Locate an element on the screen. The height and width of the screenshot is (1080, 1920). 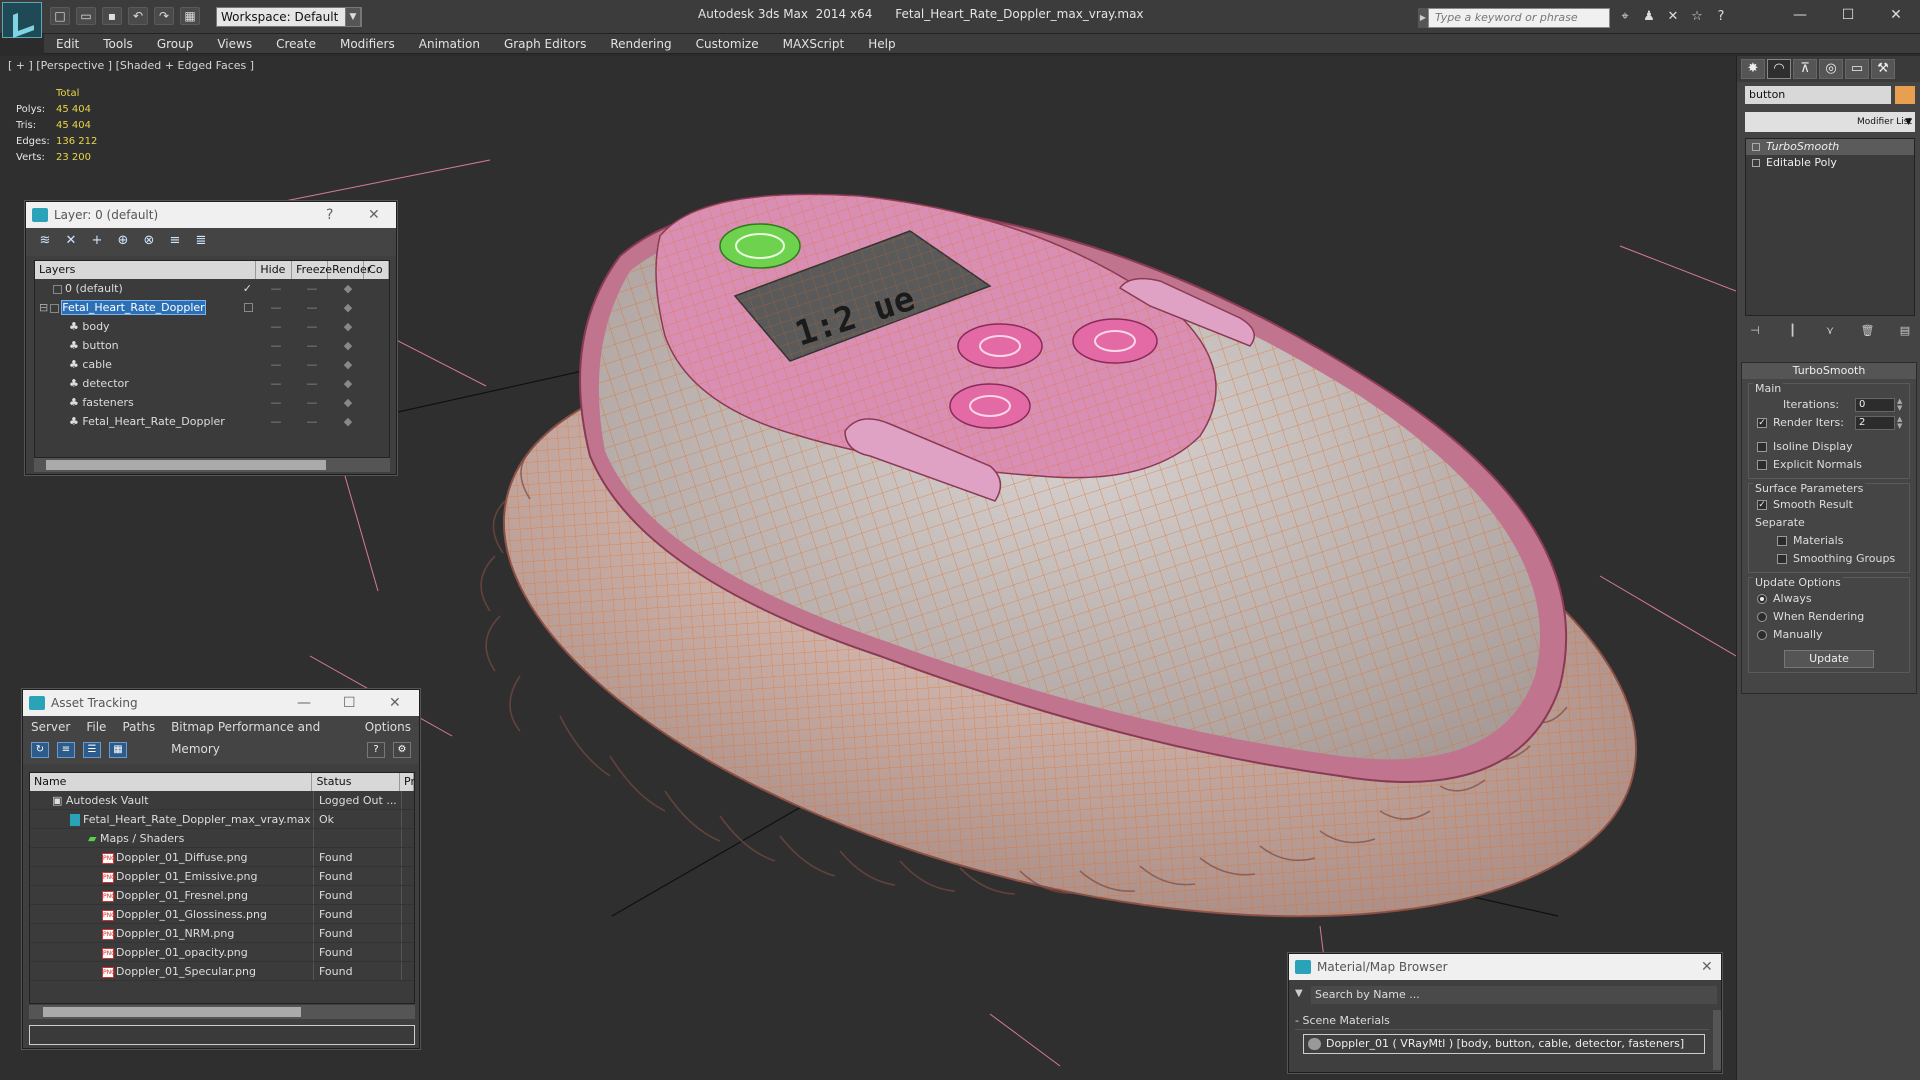
add-icon: + is located at coordinates (97, 241).